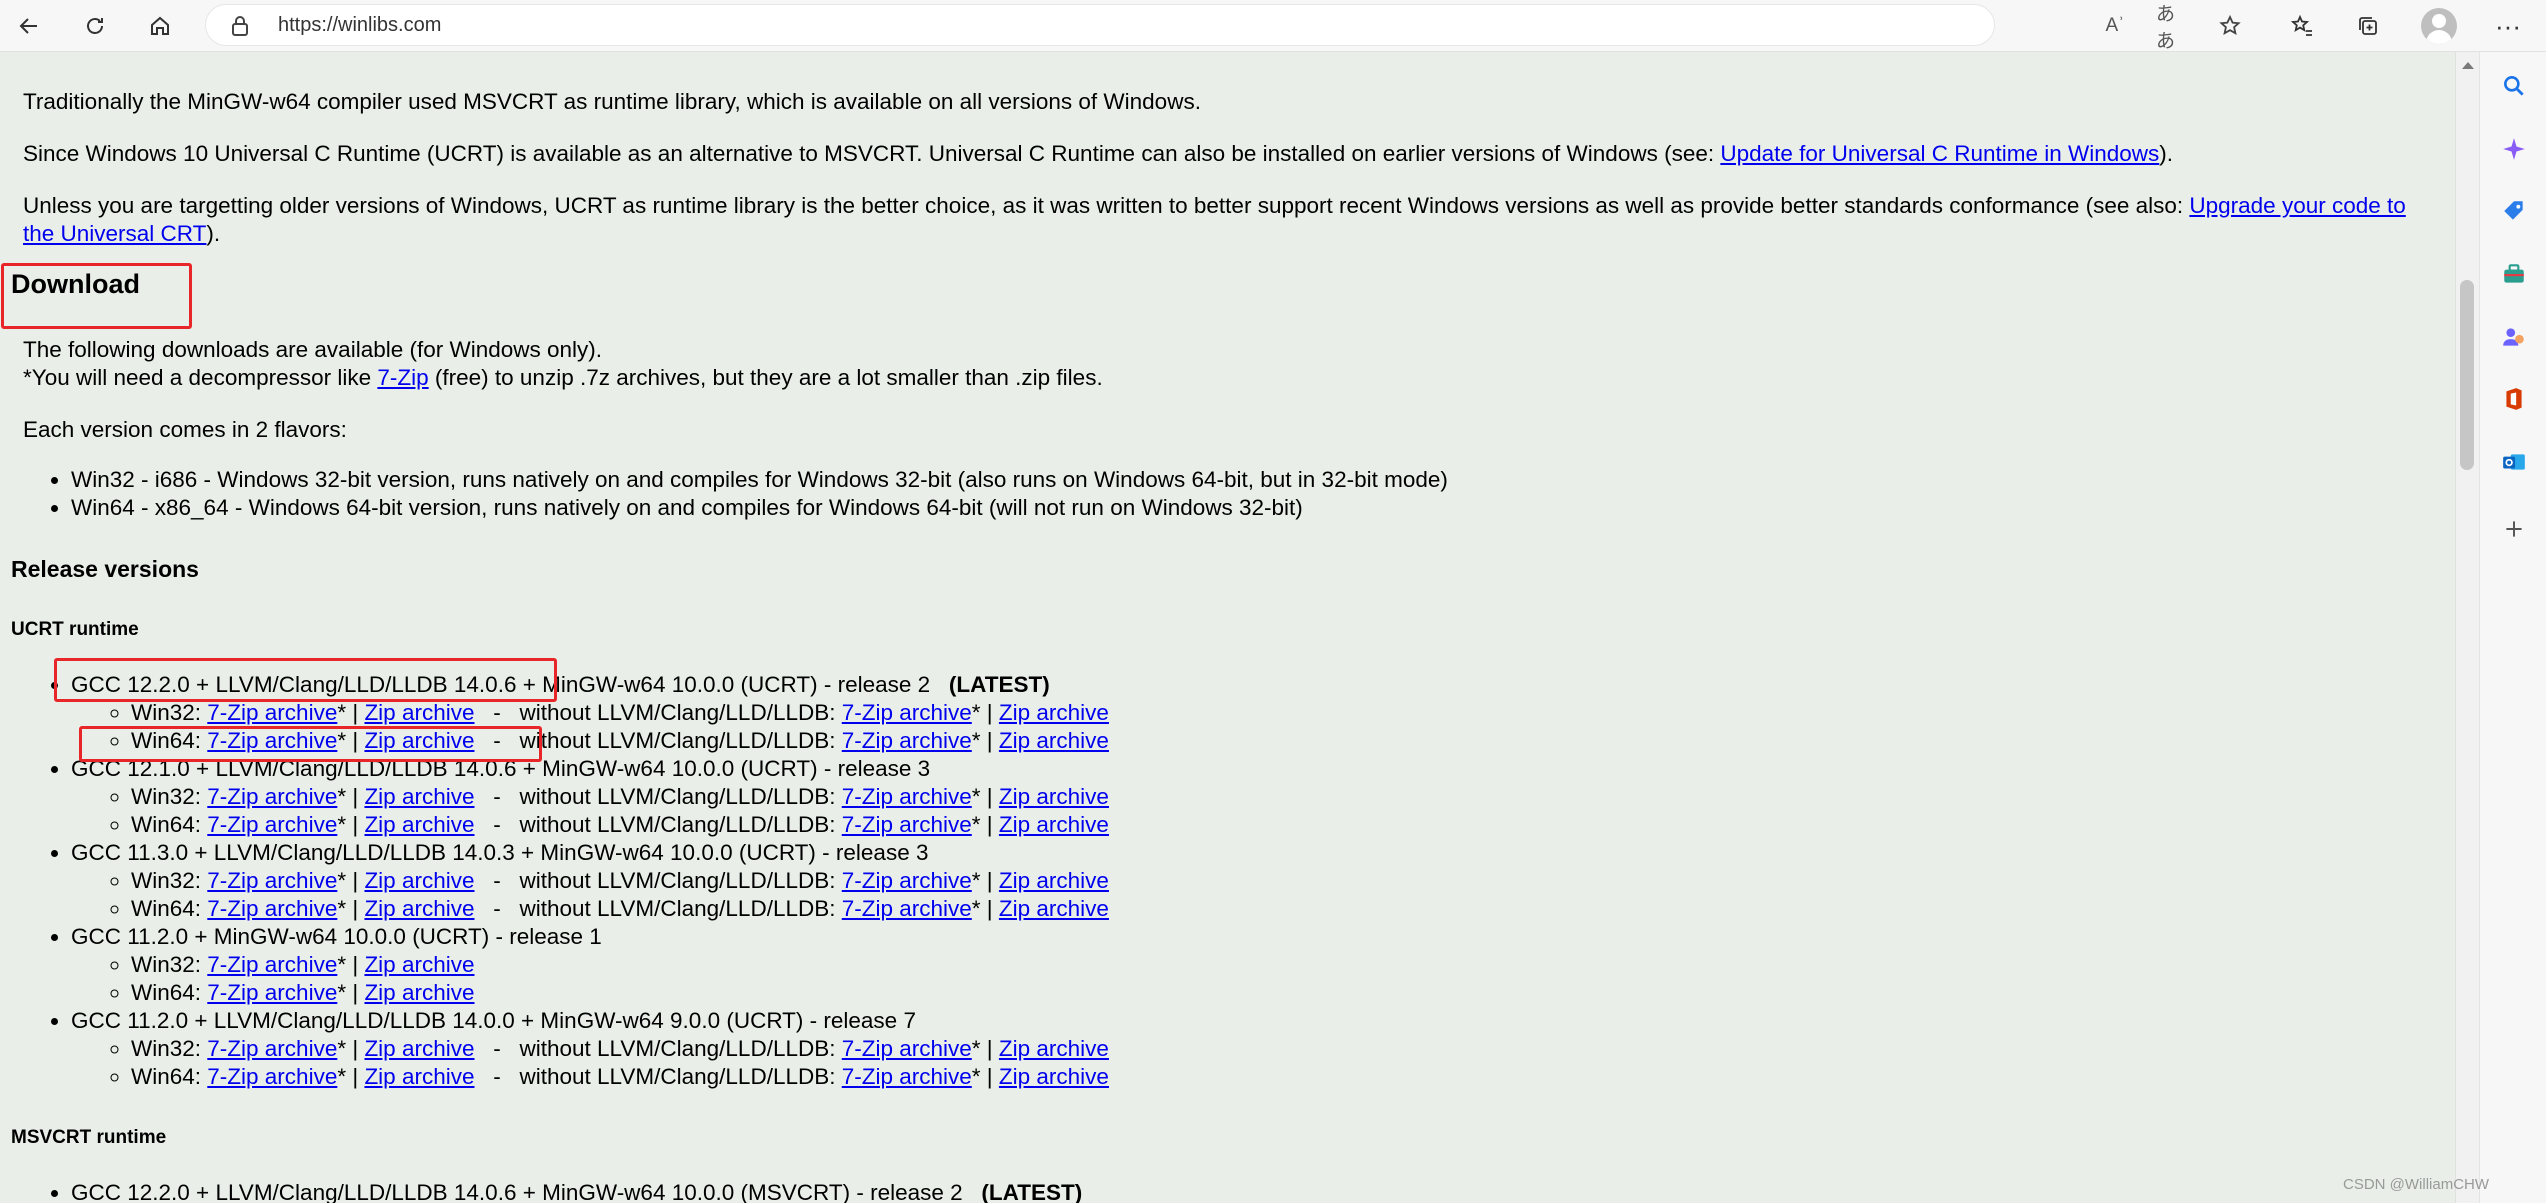  Describe the element at coordinates (2468, 65) in the screenshot. I see `scroll-up-arrow` at that location.